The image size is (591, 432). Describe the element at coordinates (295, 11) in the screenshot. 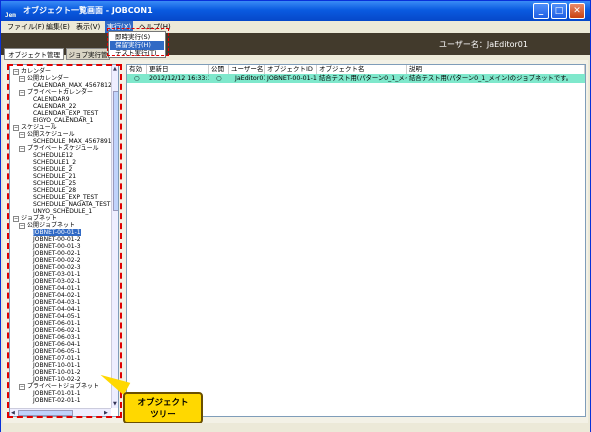

I see `title-bar: Jem オブジェクト一覧画面 - JOBCON1 _ □ ✕` at that location.